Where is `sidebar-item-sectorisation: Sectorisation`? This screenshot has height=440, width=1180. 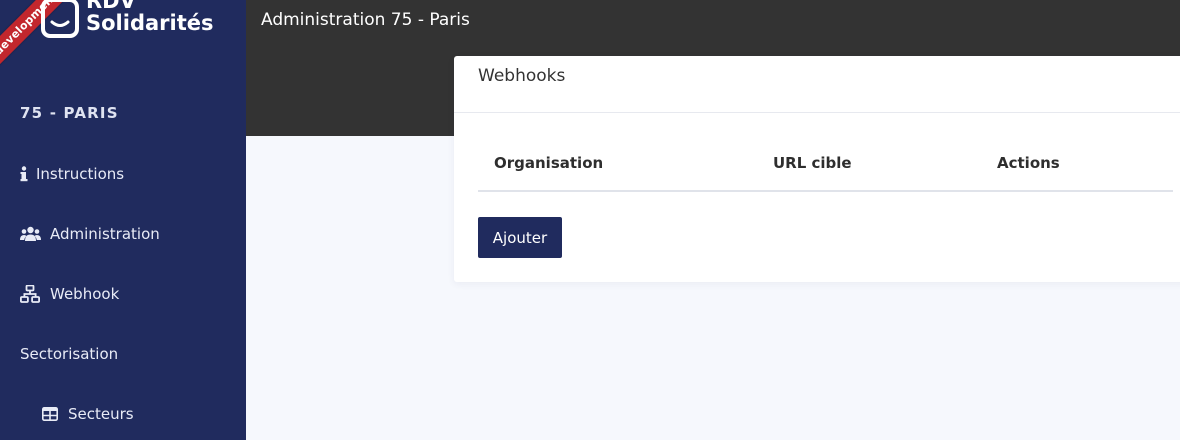 sidebar-item-sectorisation: Sectorisation is located at coordinates (69, 354).